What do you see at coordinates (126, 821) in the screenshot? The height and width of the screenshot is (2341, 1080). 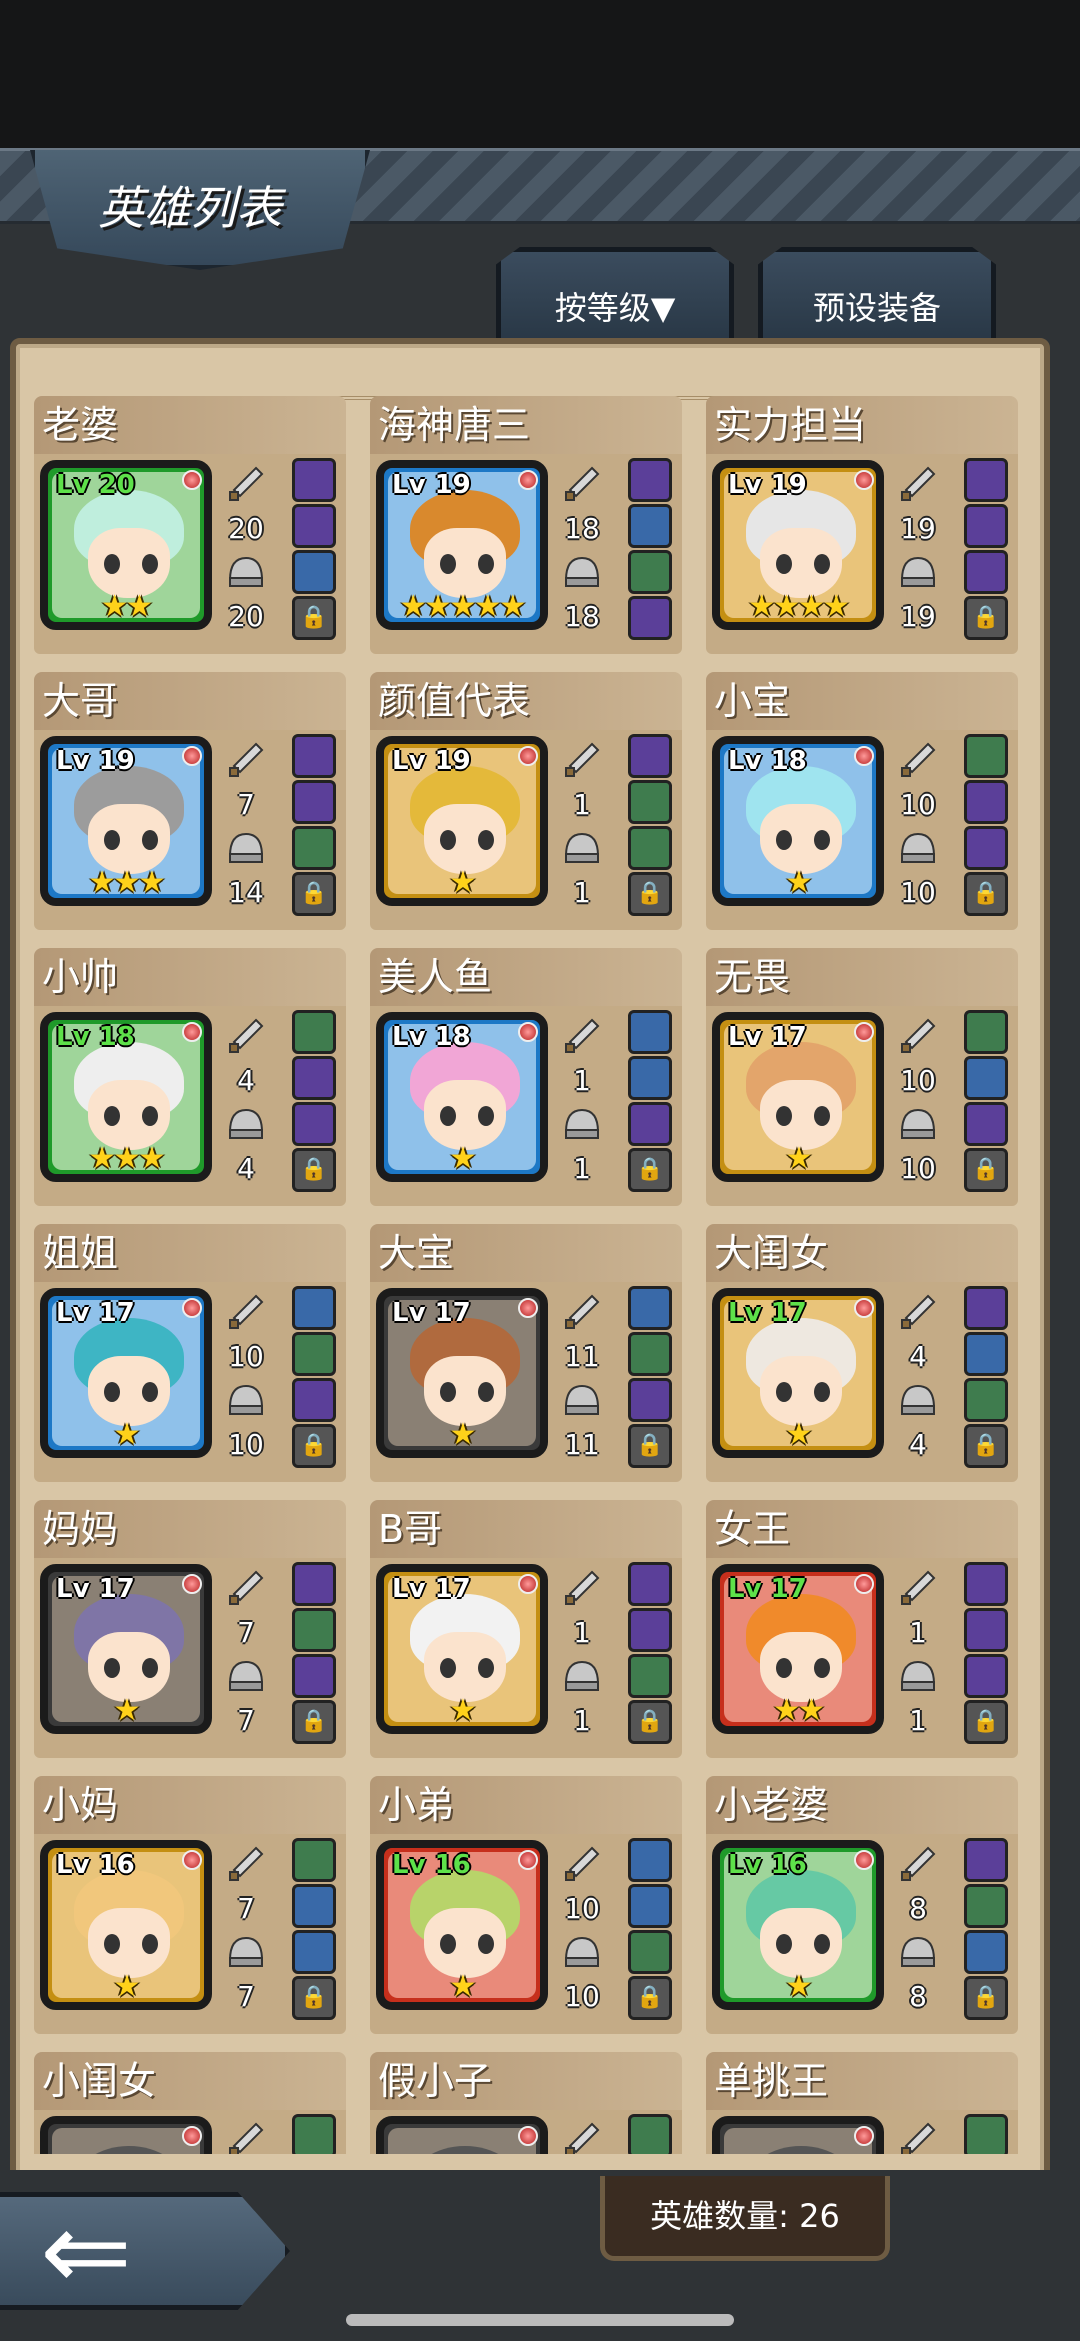 I see `hero-portrait: Lv 19 ★★★` at bounding box center [126, 821].